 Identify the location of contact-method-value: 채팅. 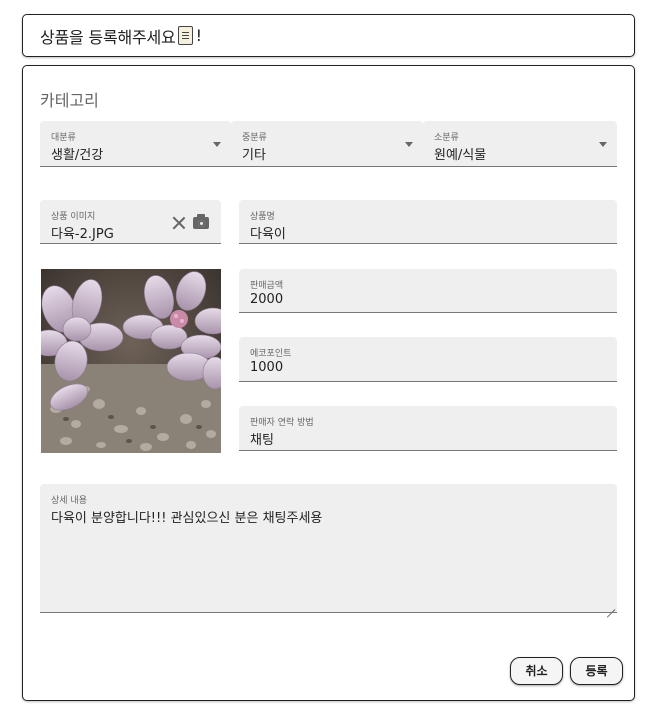
(262, 440).